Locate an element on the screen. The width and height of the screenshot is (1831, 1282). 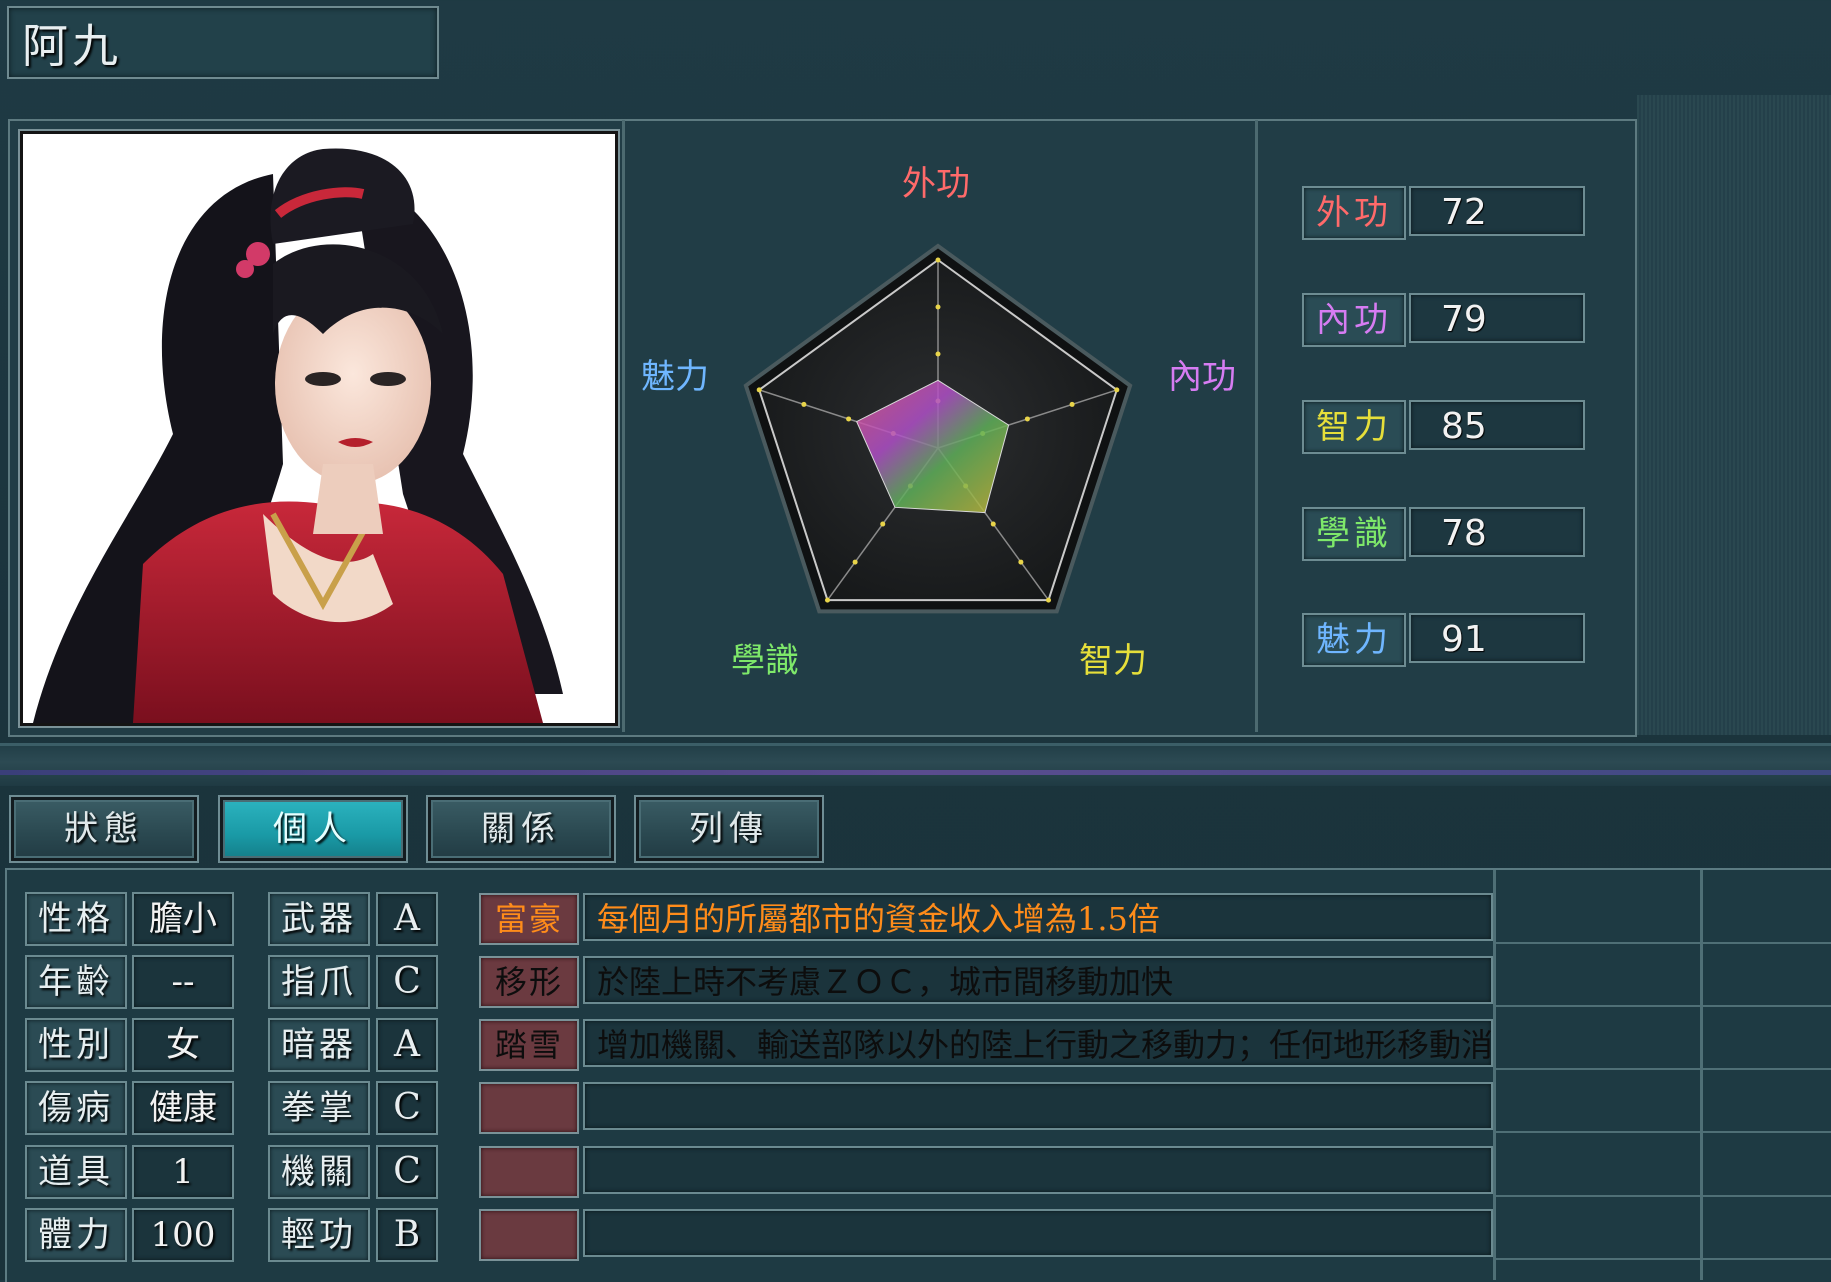
character-name: 阿九 is located at coordinates (72, 46).